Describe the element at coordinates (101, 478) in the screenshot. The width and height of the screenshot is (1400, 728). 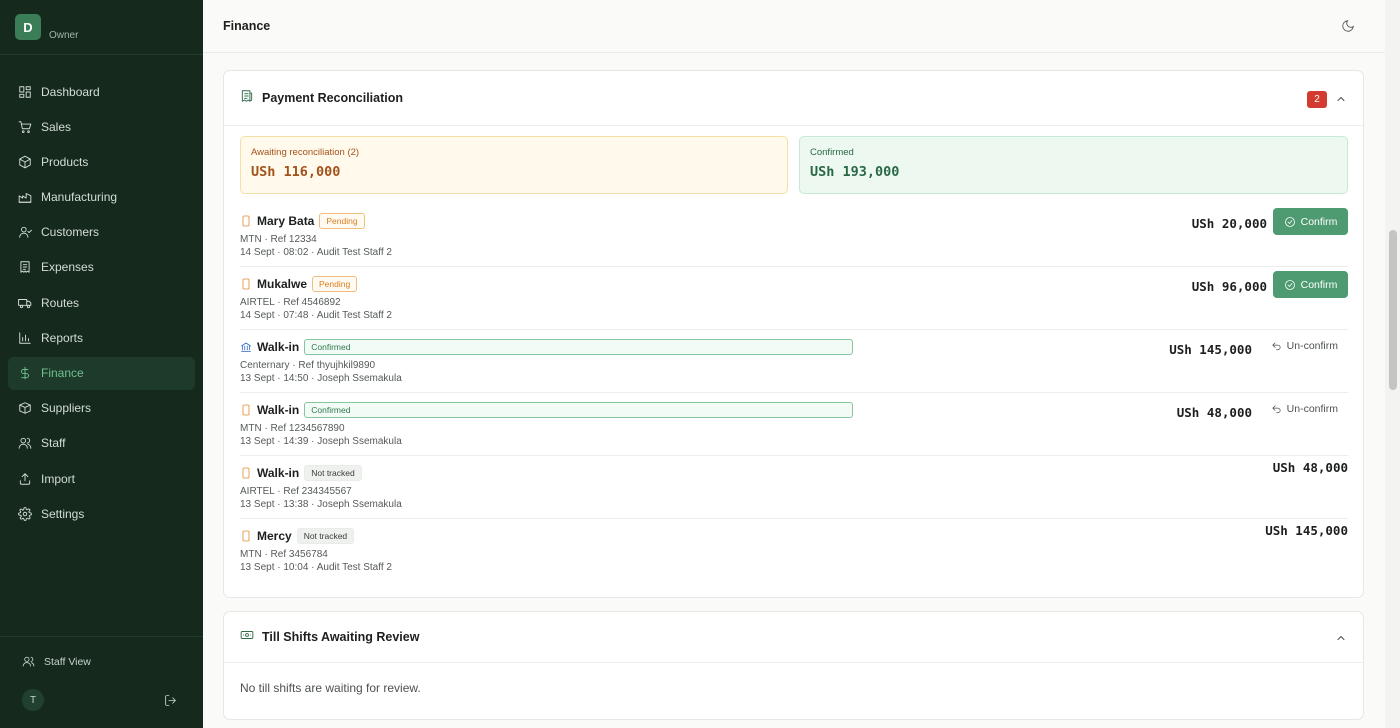
I see `sidebar-item-import: Import` at that location.